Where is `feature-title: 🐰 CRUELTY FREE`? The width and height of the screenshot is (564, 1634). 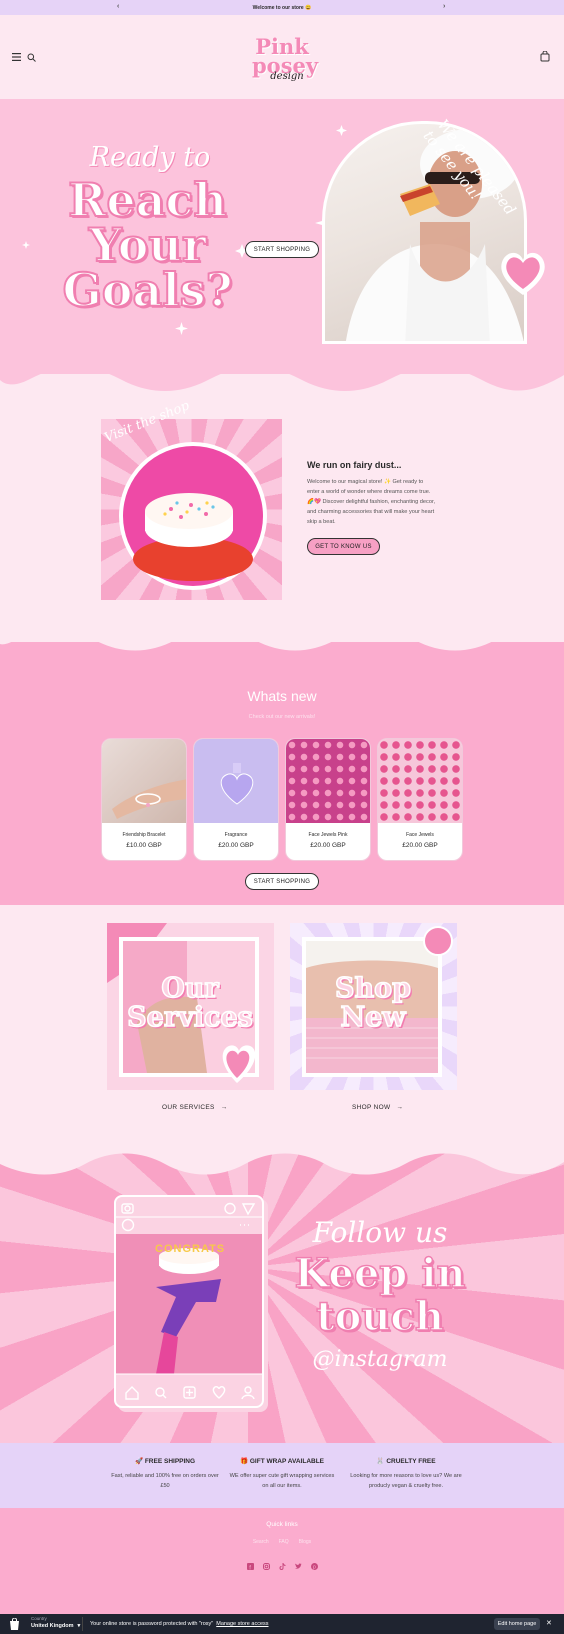 feature-title: 🐰 CRUELTY FREE is located at coordinates (406, 1461).